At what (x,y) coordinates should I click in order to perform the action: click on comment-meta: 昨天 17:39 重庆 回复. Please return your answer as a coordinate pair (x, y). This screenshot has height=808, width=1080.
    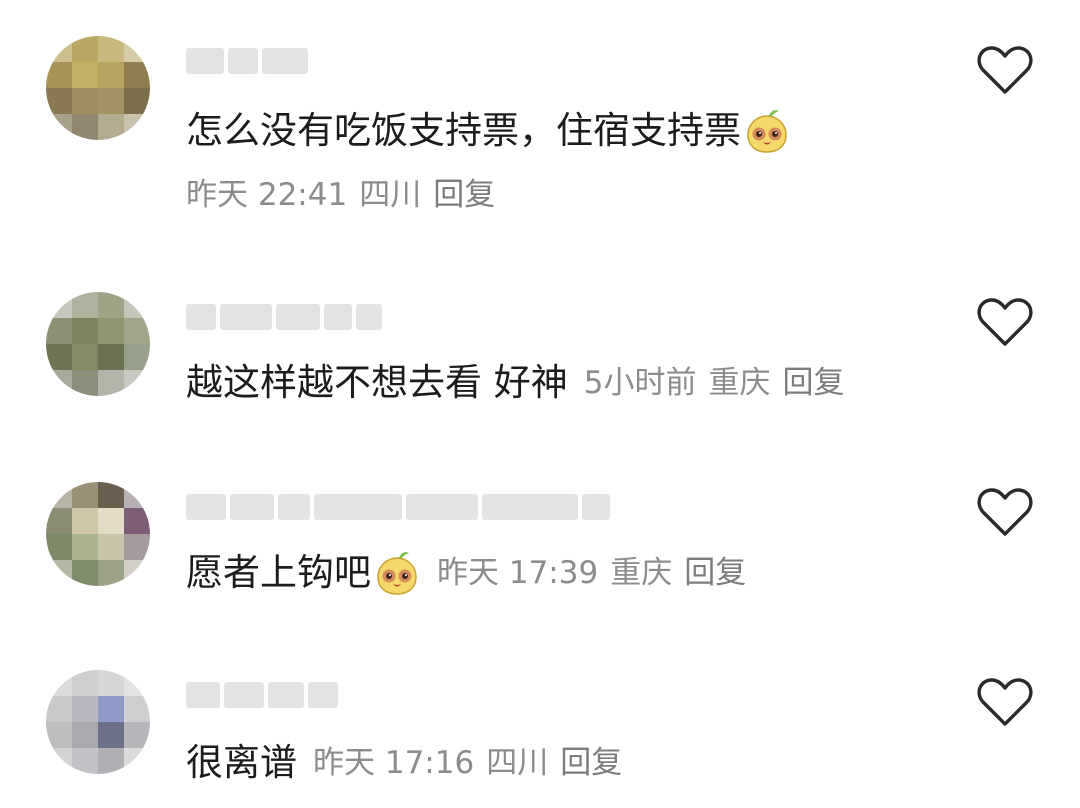
    Looking at the image, I should click on (597, 573).